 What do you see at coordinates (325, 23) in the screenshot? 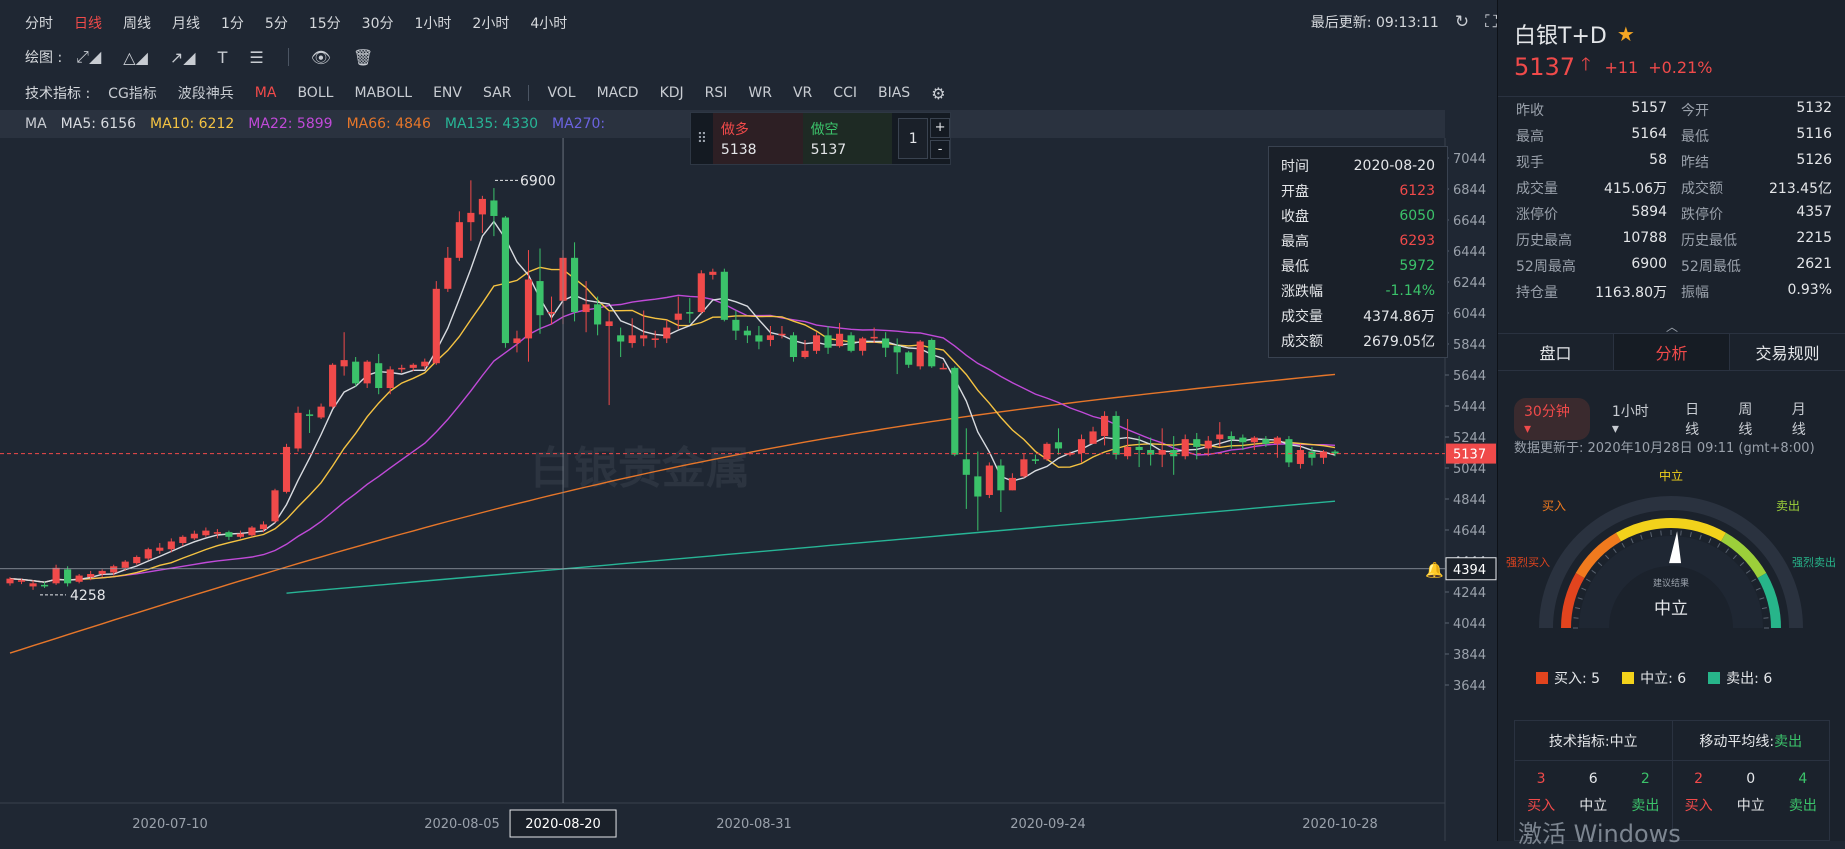
I see `period-tab: 15分` at bounding box center [325, 23].